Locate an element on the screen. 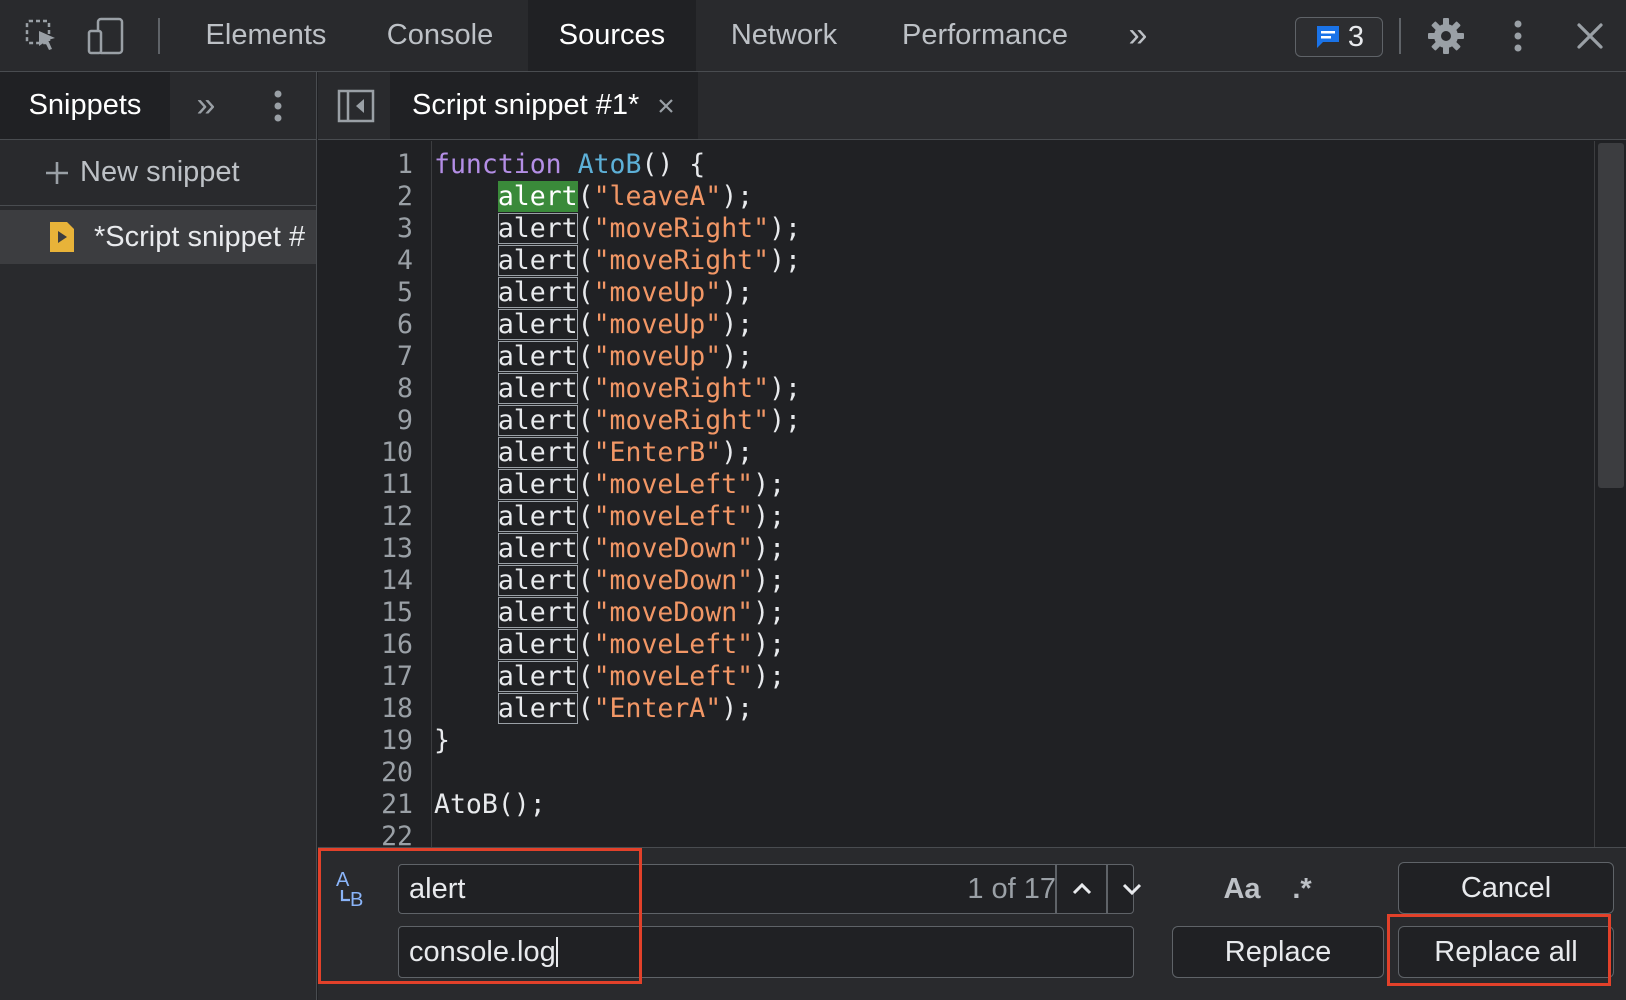  line-number: 7 is located at coordinates (365, 357).